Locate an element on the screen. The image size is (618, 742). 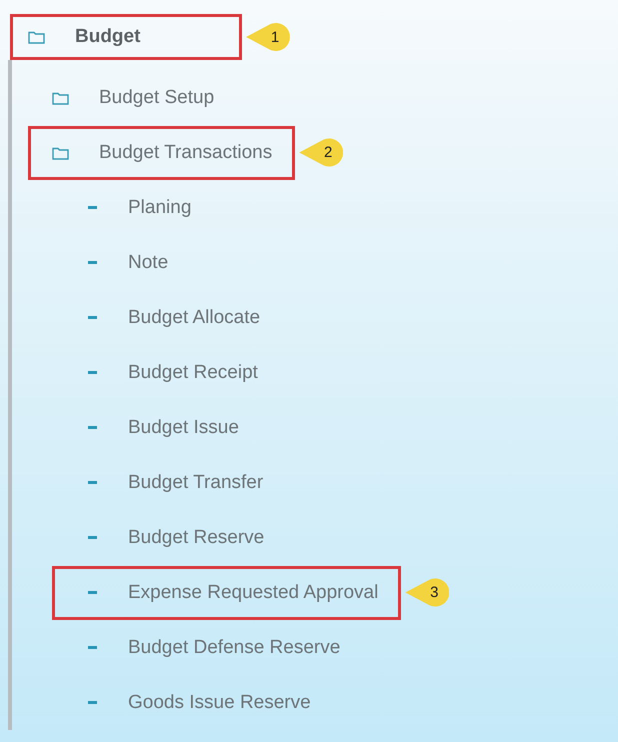
callout-badge: 3 is located at coordinates (427, 593).